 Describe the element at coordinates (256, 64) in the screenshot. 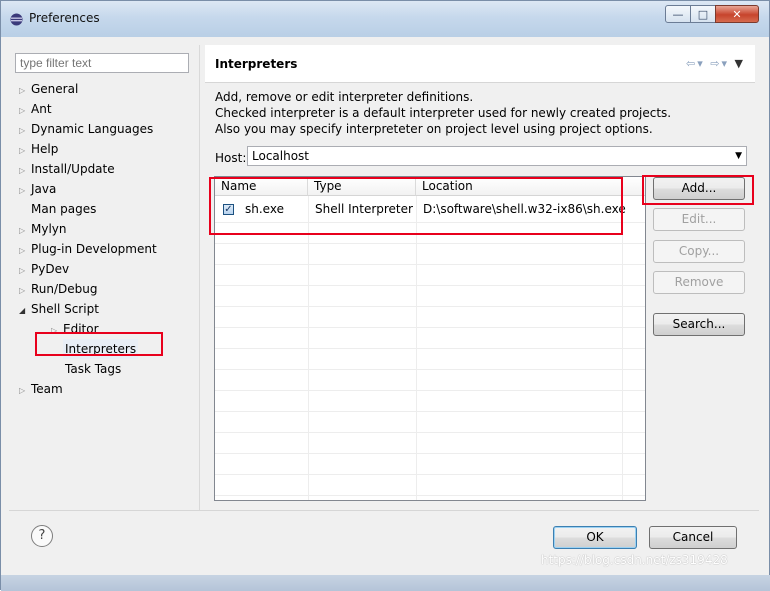

I see `page-title: Interpreters` at that location.